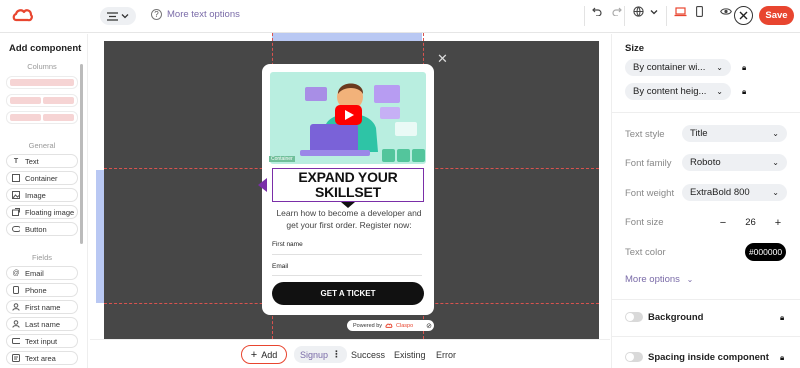 The height and width of the screenshot is (368, 800). I want to click on claspo-logo, so click(22, 15).